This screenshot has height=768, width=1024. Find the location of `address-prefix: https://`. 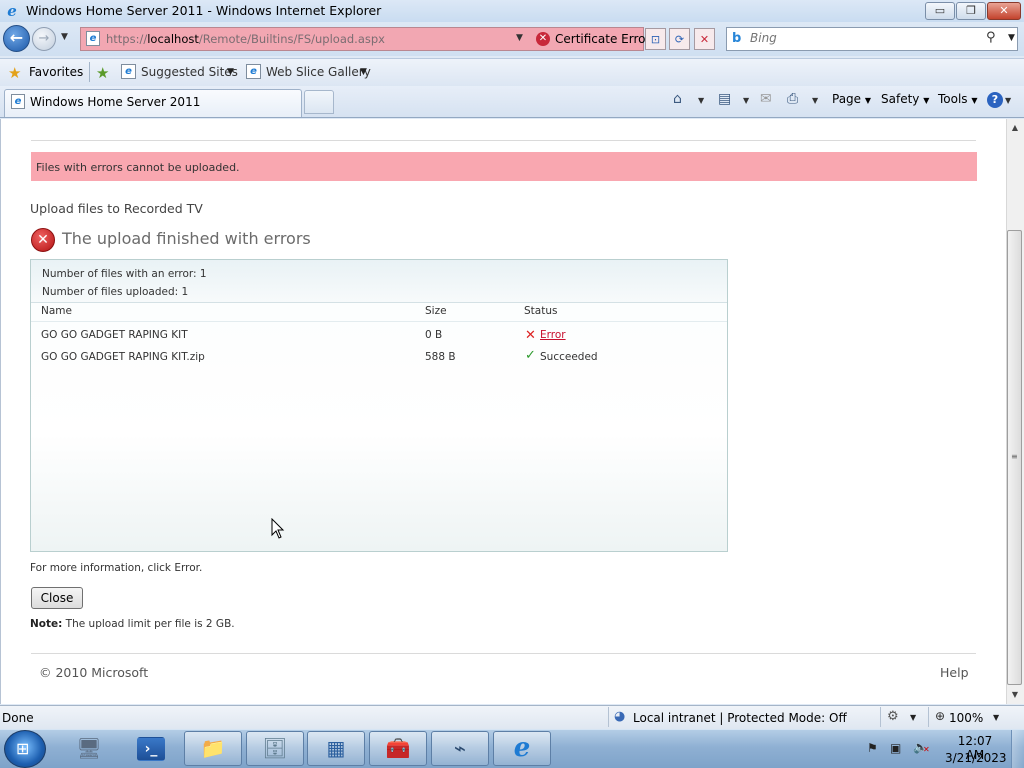

address-prefix: https:// is located at coordinates (127, 39).